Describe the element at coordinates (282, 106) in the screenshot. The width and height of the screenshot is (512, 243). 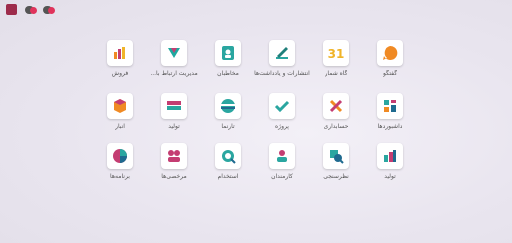
I see `project-icon` at that location.